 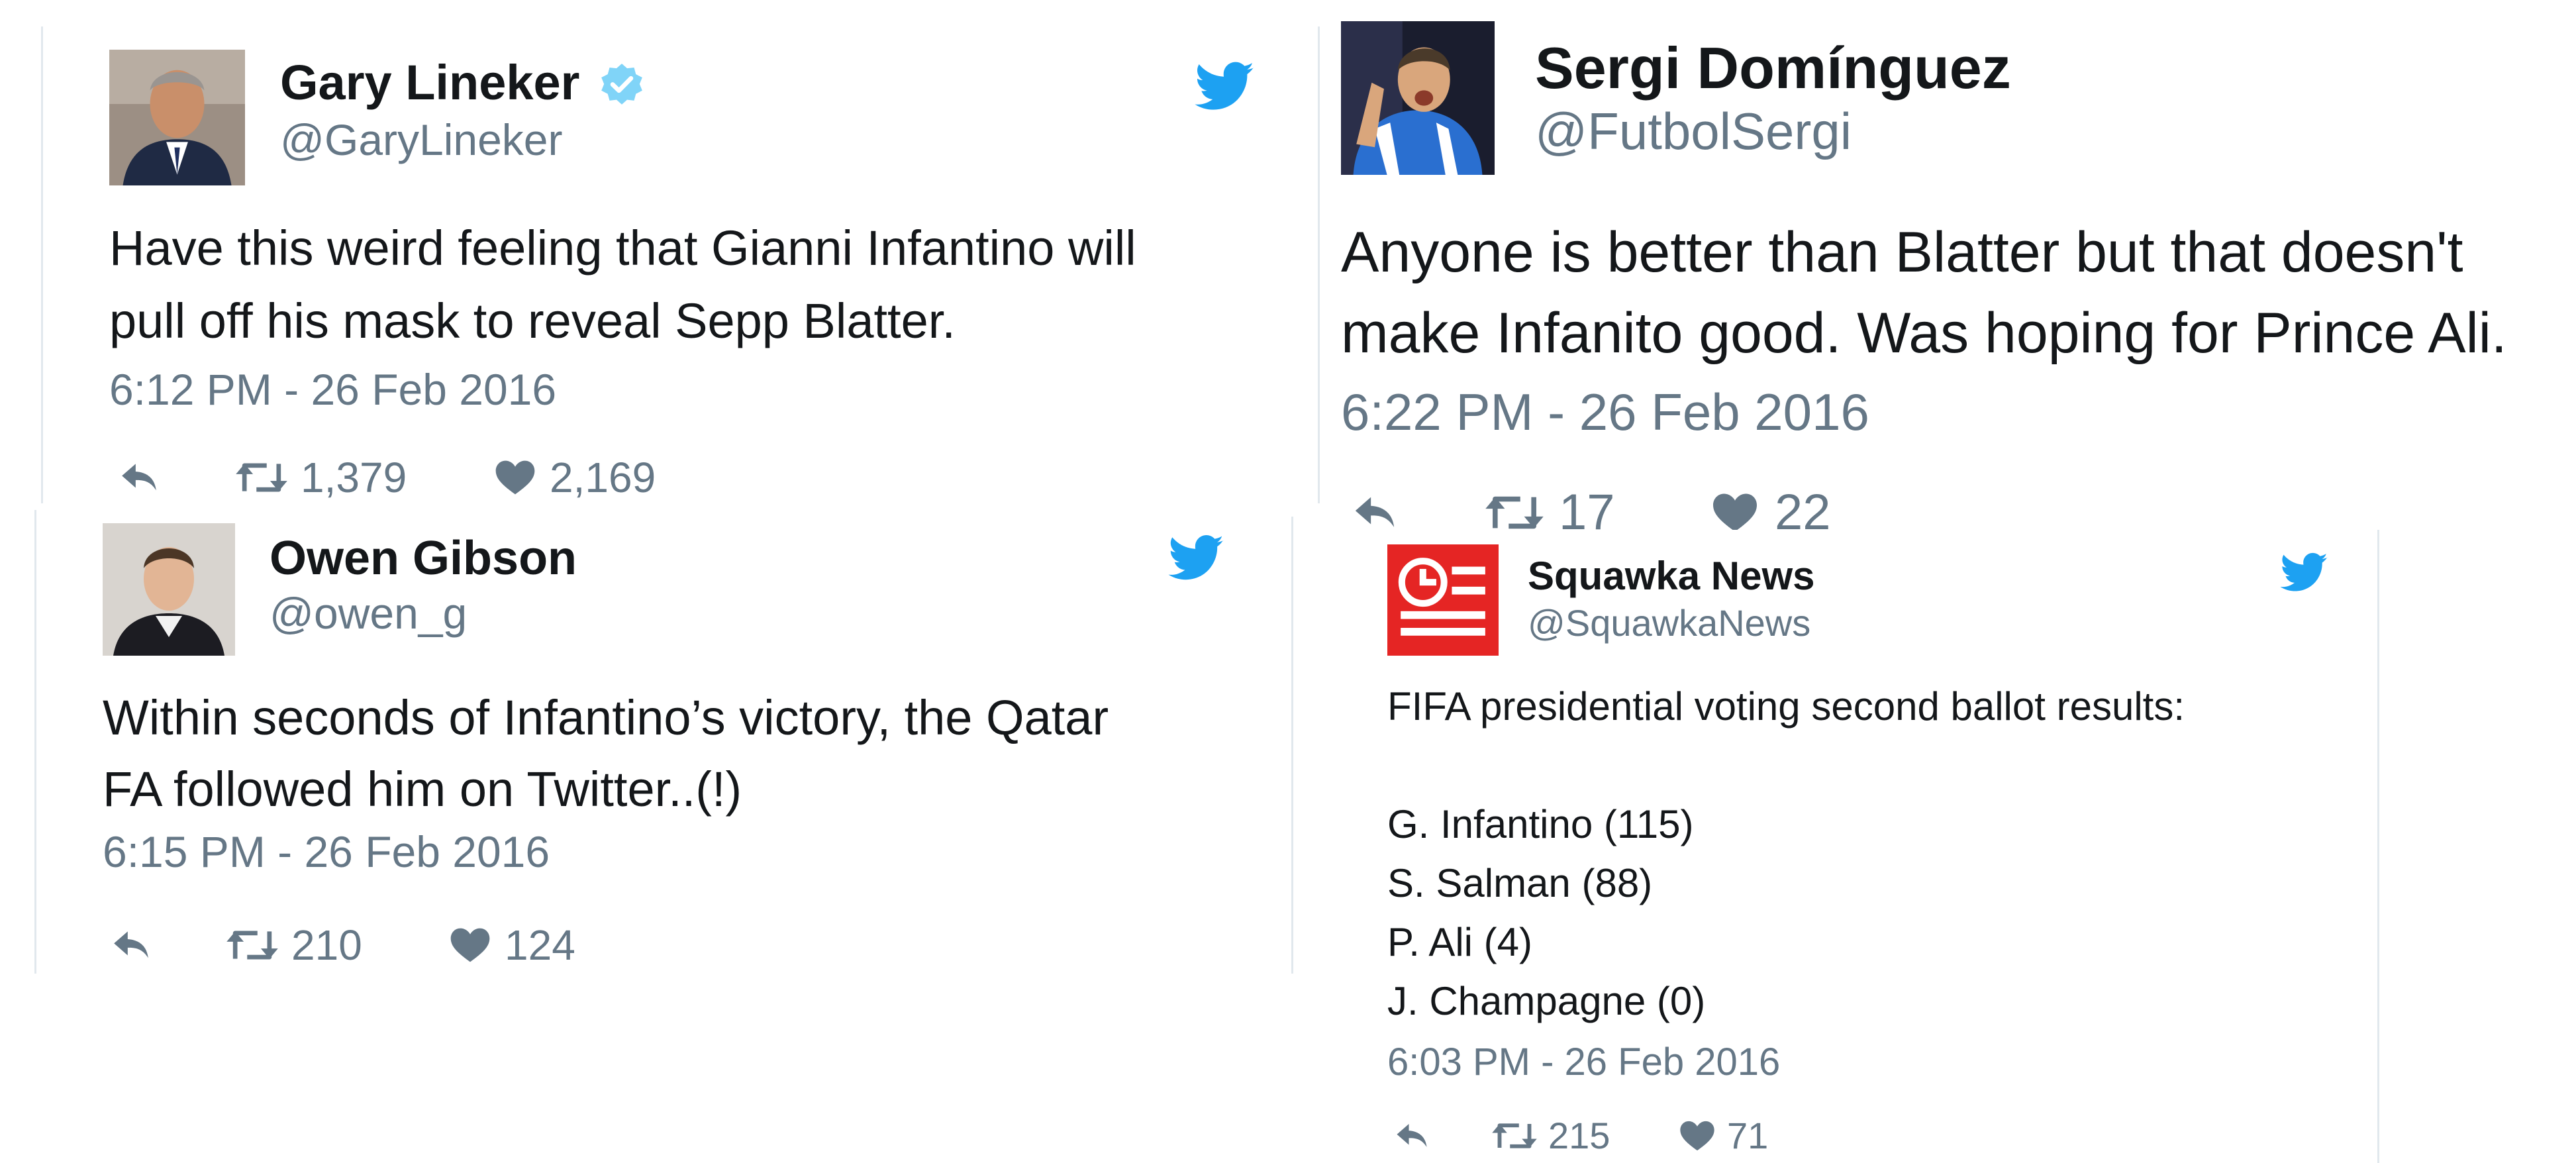 What do you see at coordinates (621, 84) in the screenshot?
I see `verified-badge-icon` at bounding box center [621, 84].